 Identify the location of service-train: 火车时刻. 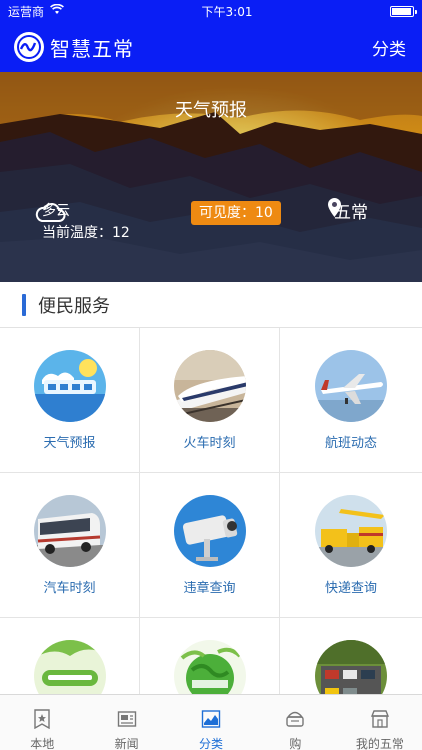
(210, 400).